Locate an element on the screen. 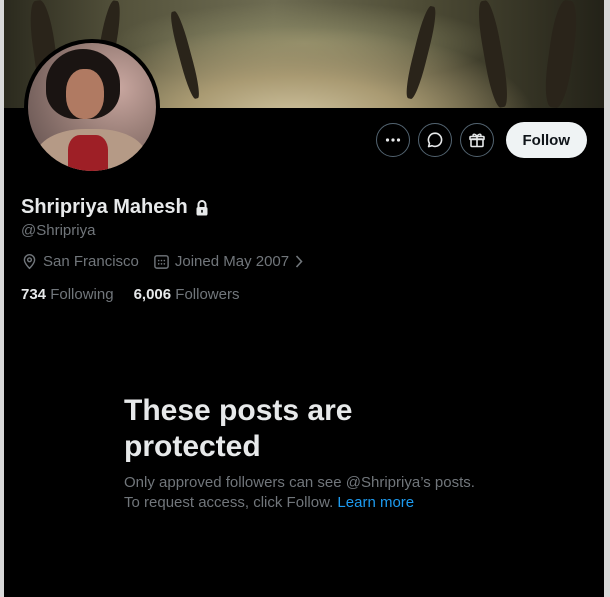 The height and width of the screenshot is (597, 610). followers-count: 6,006 is located at coordinates (152, 294).